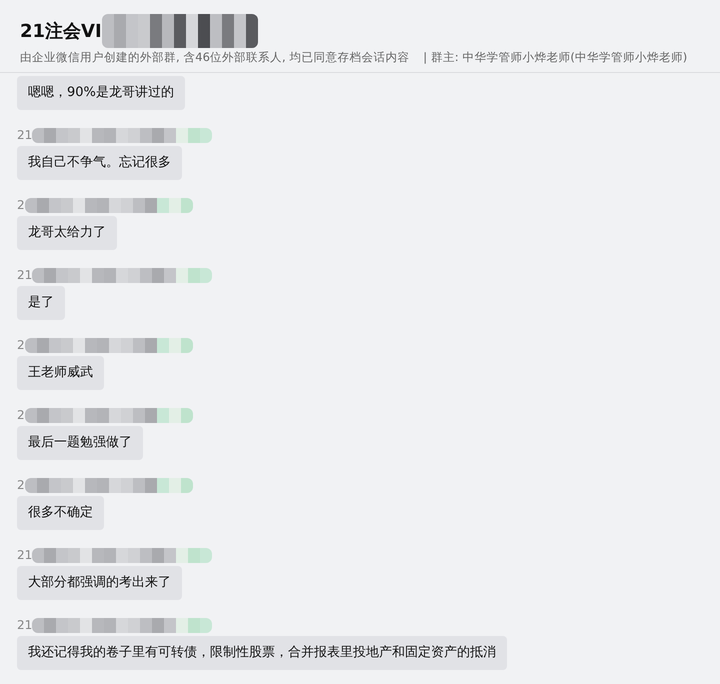 The height and width of the screenshot is (684, 720). What do you see at coordinates (67, 233) in the screenshot?
I see `message-bubble: 龙哥太给力了` at bounding box center [67, 233].